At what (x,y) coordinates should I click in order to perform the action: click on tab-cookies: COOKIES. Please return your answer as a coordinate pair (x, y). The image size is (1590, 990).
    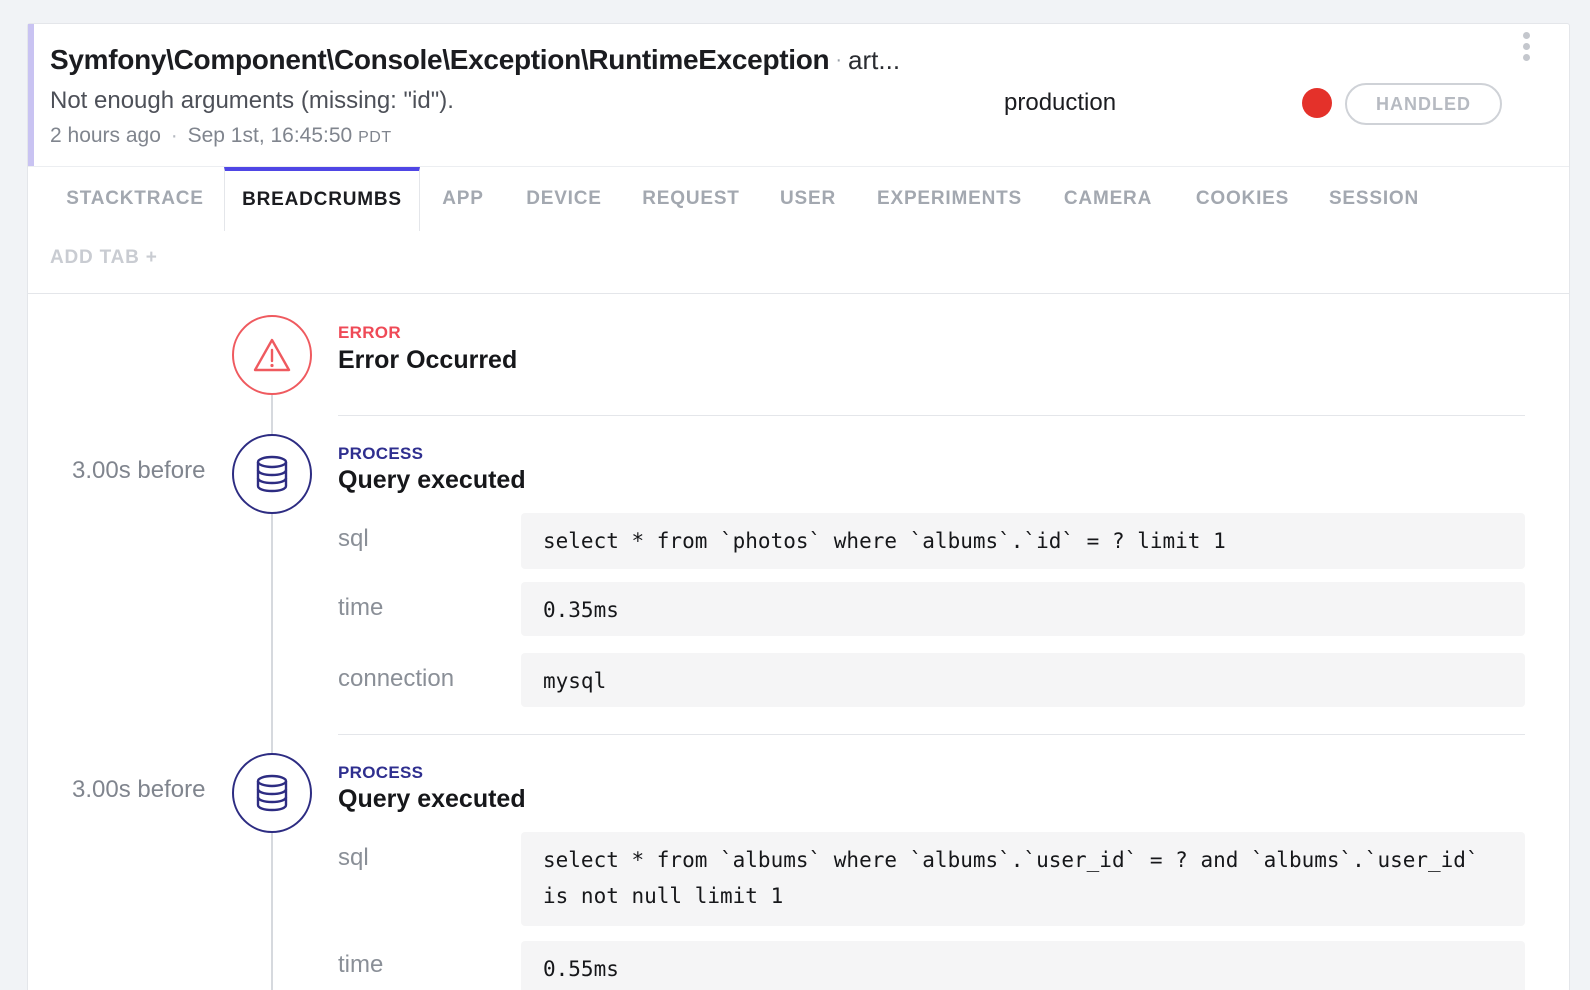
    Looking at the image, I should click on (1242, 199).